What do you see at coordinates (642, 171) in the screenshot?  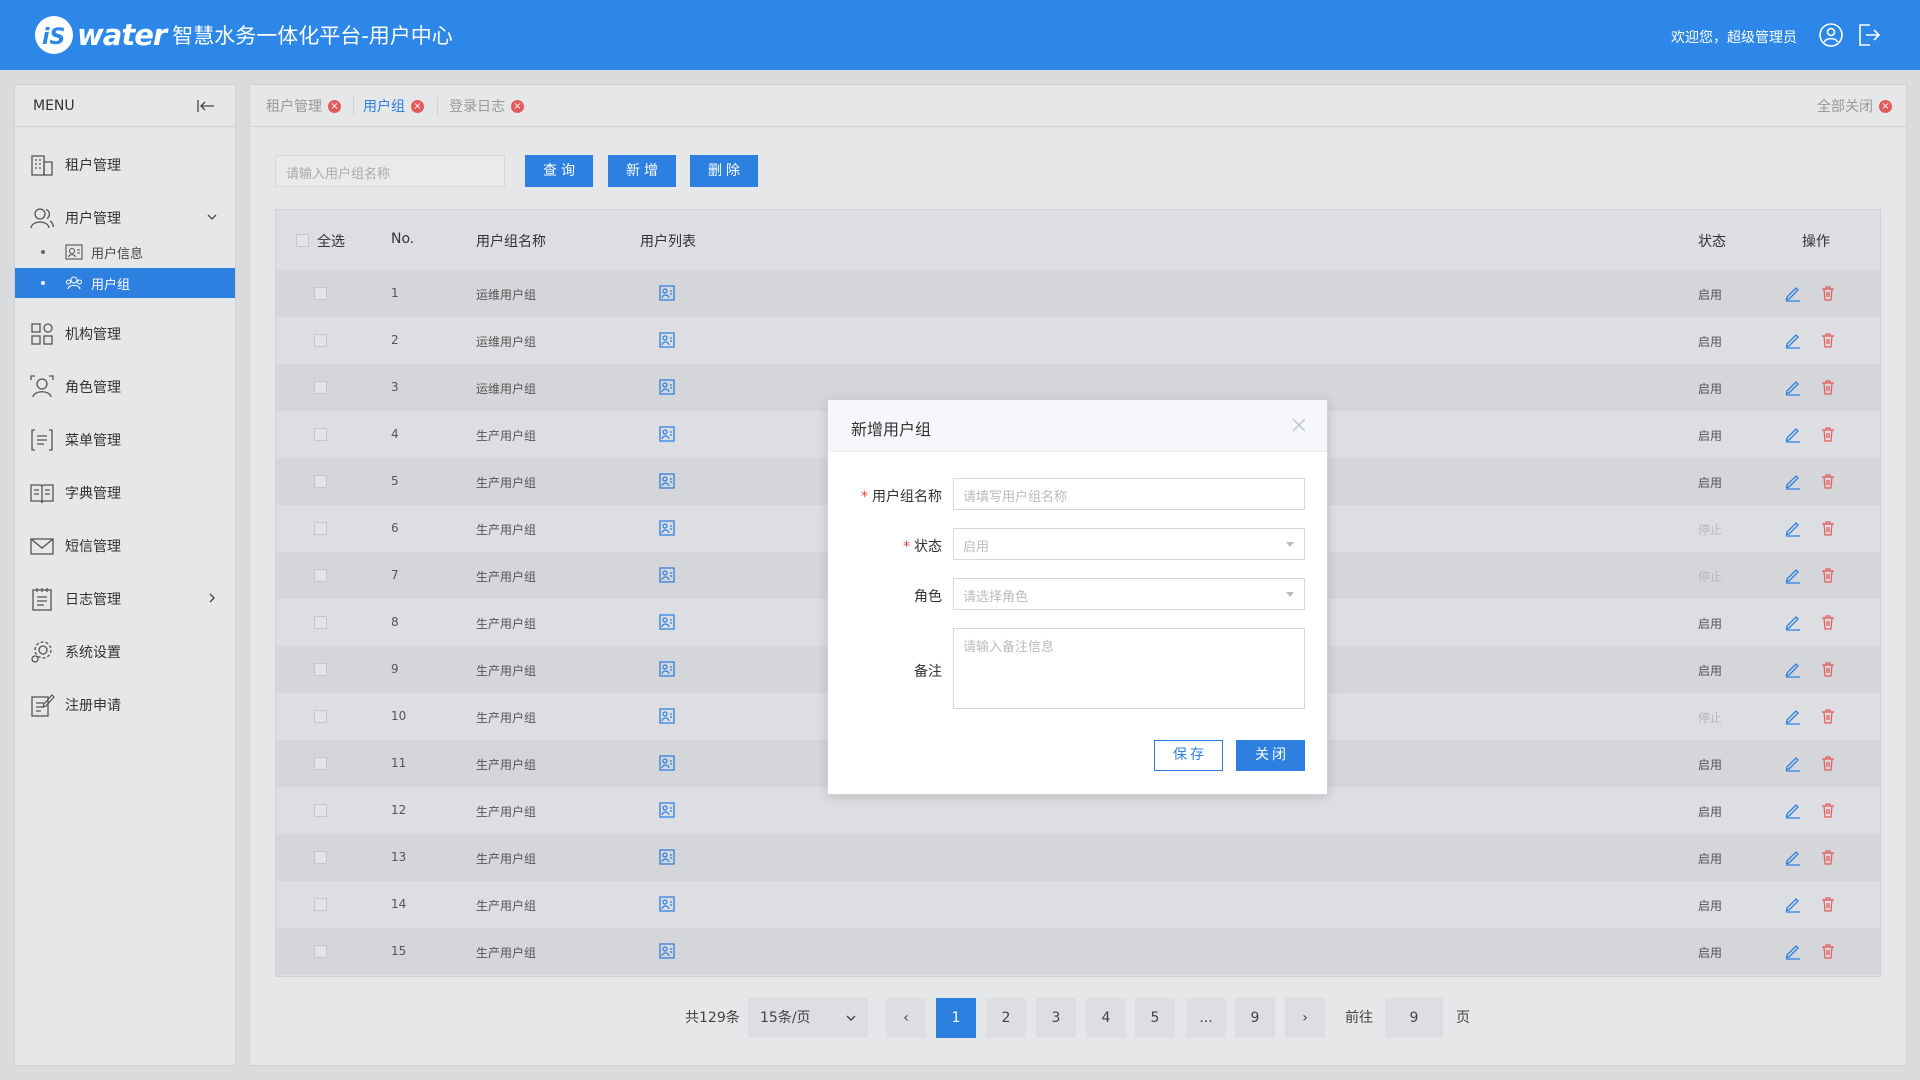 I see `add-button: 新增` at bounding box center [642, 171].